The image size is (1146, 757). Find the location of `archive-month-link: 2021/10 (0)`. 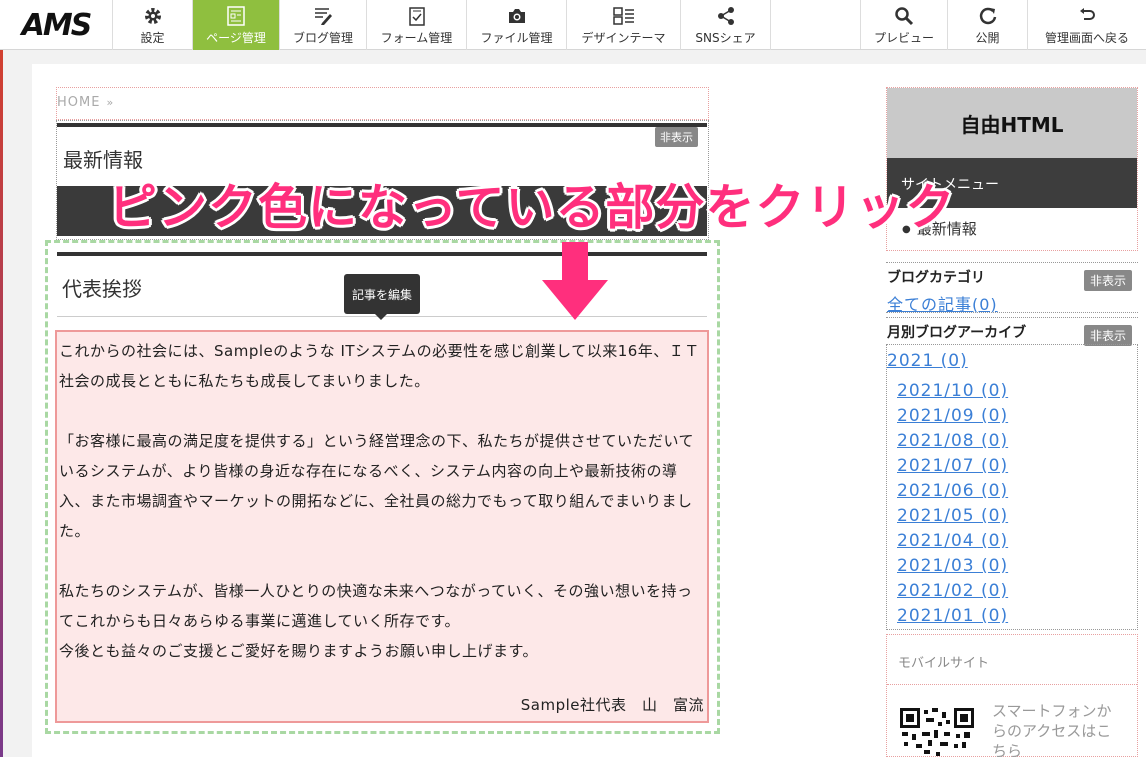

archive-month-link: 2021/10 (0) is located at coordinates (952, 391).